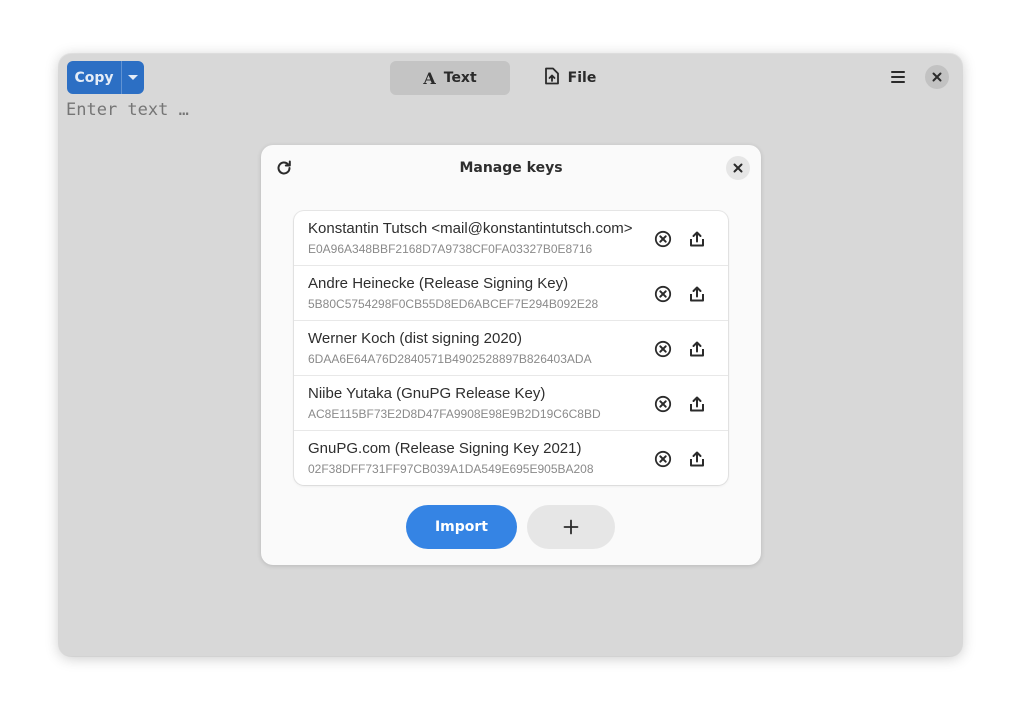 The height and width of the screenshot is (722, 1022). I want to click on copy-button: Copy, so click(94, 77).